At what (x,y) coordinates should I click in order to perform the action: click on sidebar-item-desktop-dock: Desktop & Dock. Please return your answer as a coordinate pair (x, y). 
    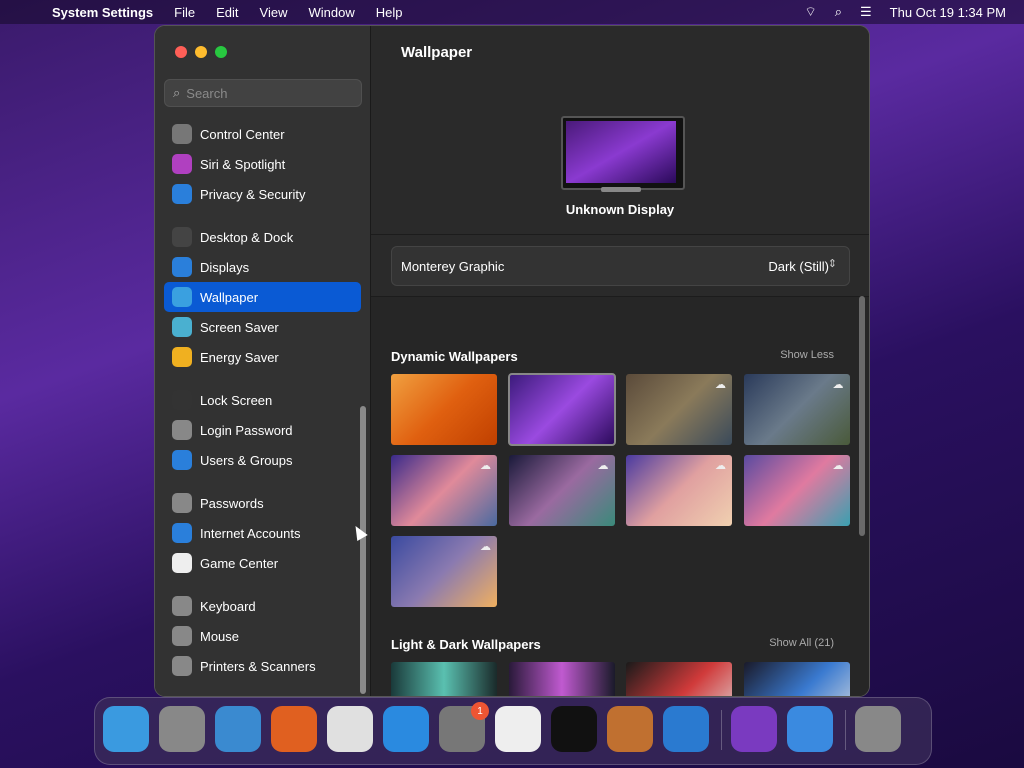
    Looking at the image, I should click on (262, 237).